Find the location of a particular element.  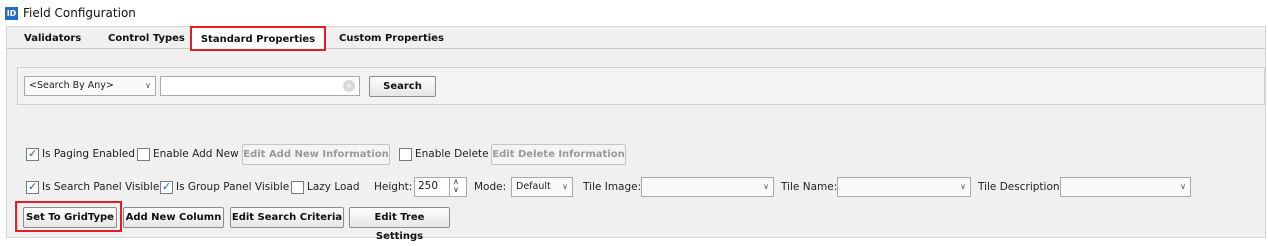

group-panel-visible-checkbox is located at coordinates (166, 187).